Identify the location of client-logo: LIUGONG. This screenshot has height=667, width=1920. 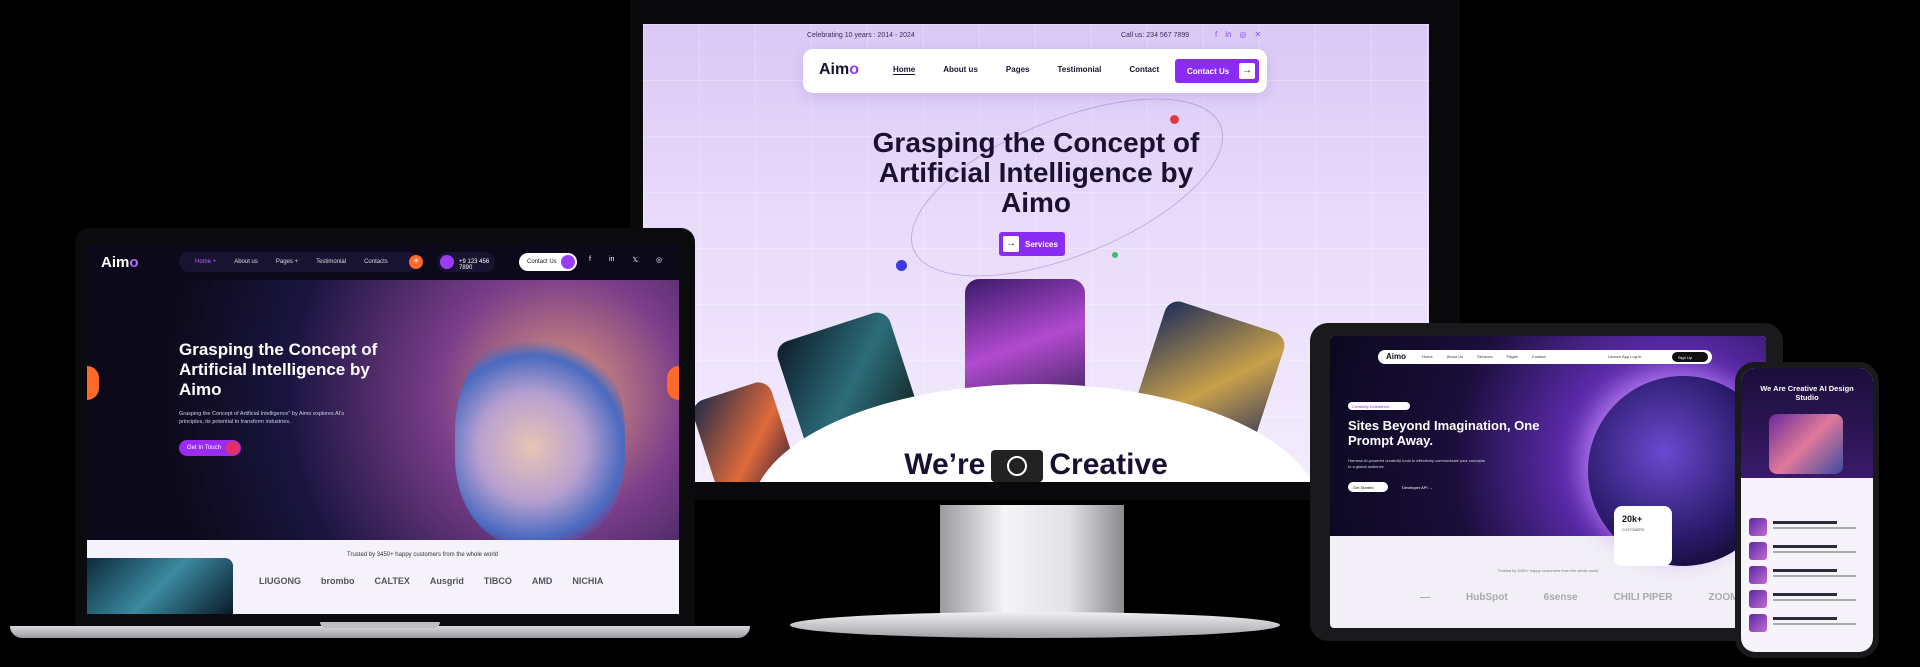
(280, 581).